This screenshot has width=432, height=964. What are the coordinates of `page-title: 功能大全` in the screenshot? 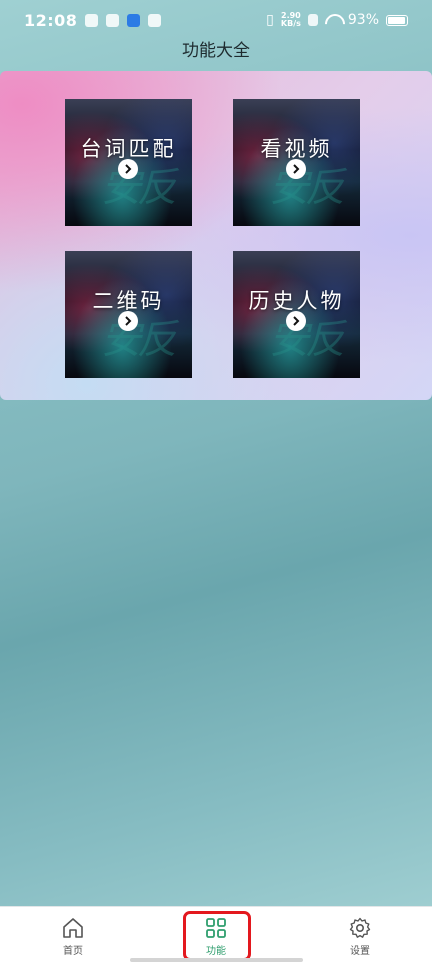 It's located at (216, 51).